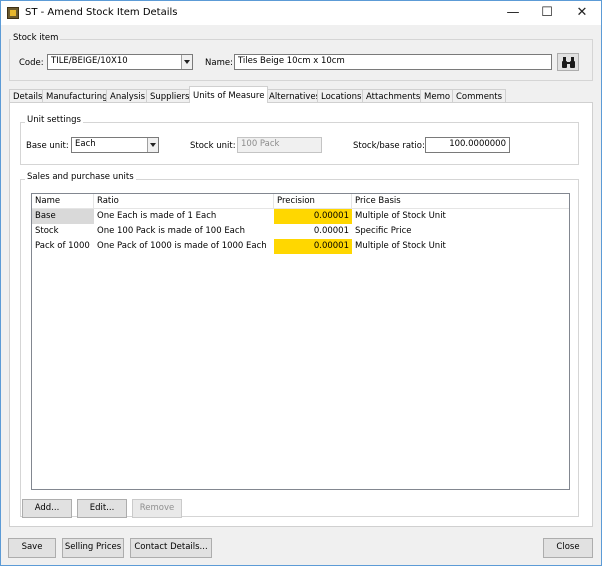 This screenshot has width=602, height=566. I want to click on tab-attachments: Attachments, so click(393, 96).